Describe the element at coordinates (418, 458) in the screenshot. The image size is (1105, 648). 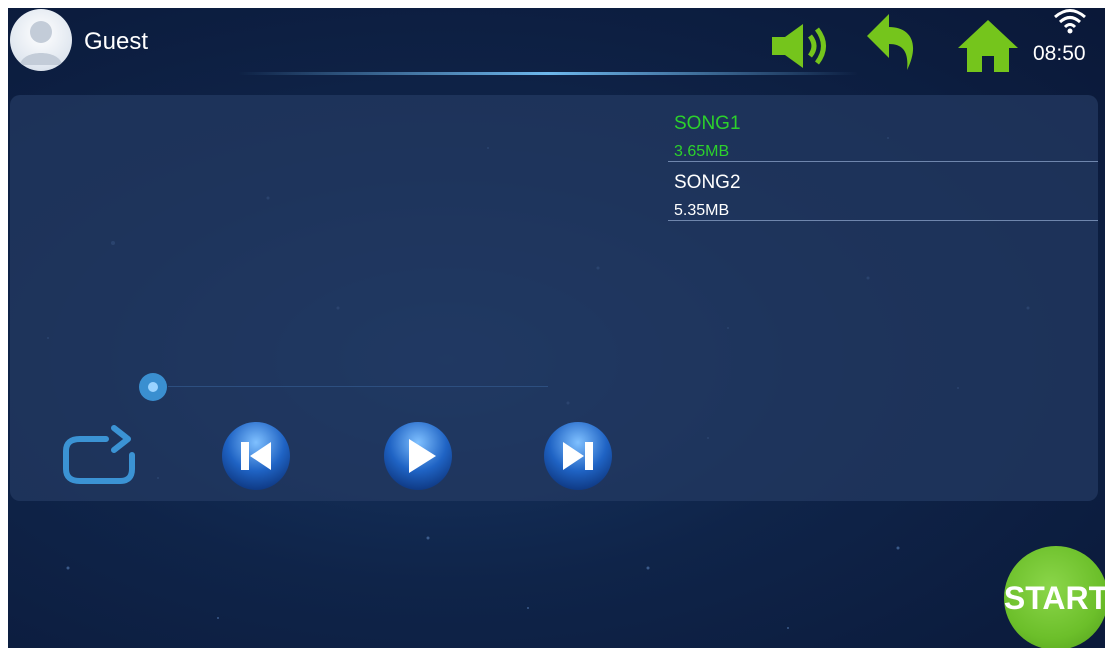
I see `play-icon` at that location.